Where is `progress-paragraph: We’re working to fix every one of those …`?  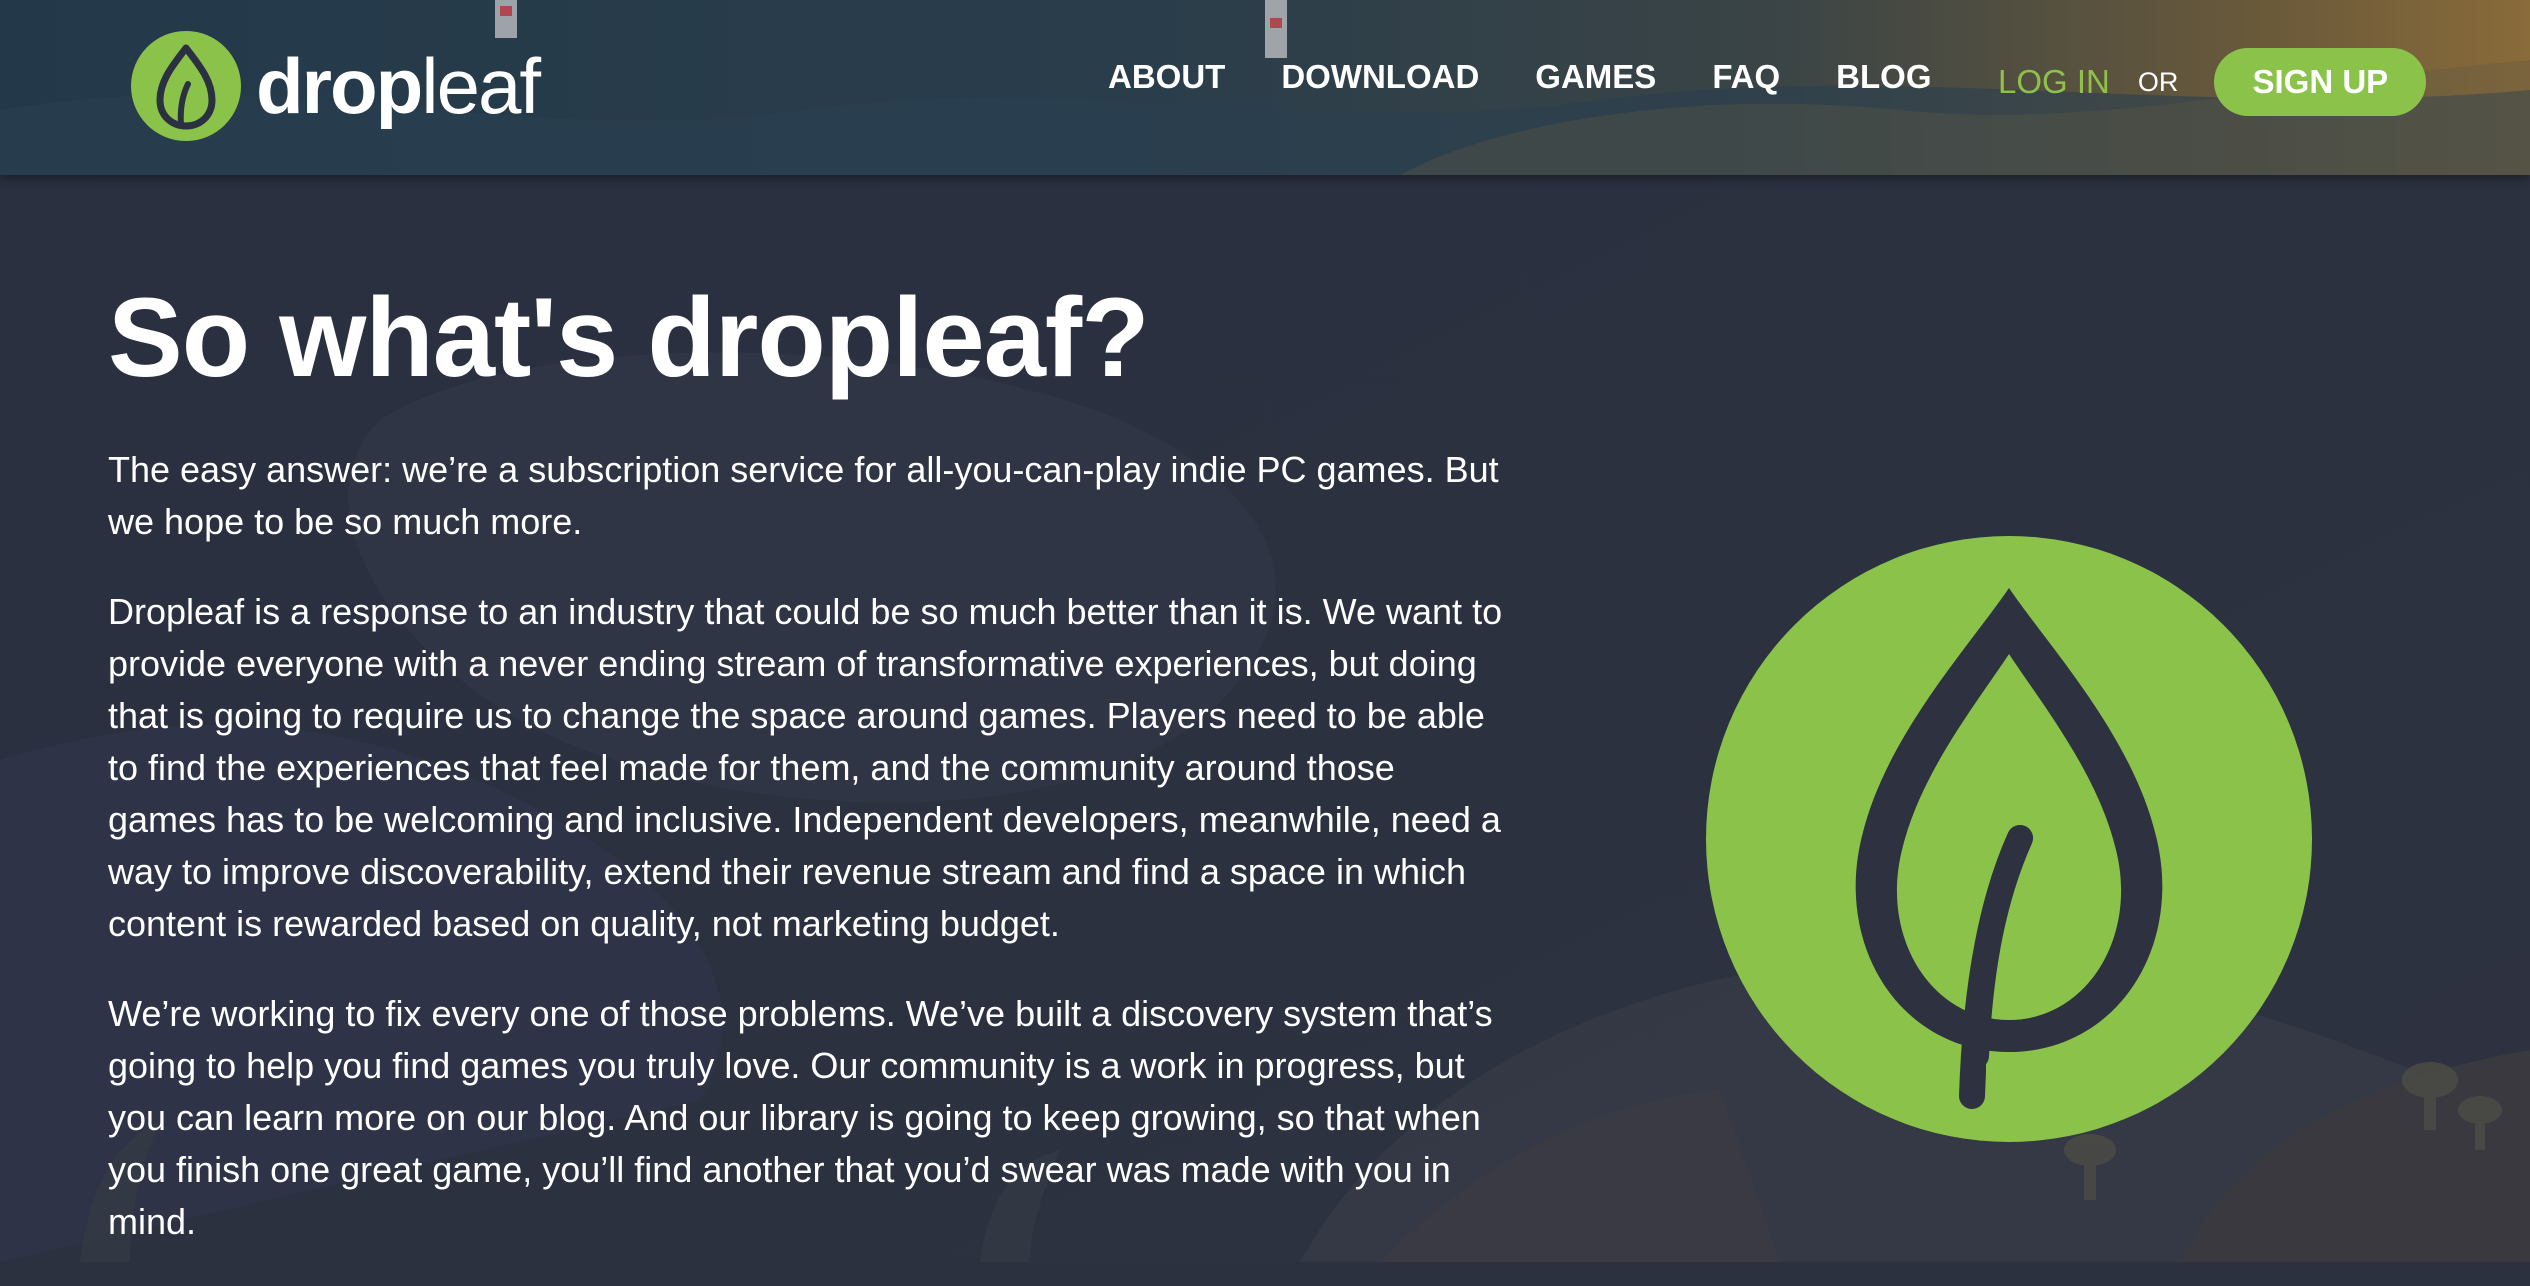 progress-paragraph: We’re working to fix every one of those … is located at coordinates (800, 1117).